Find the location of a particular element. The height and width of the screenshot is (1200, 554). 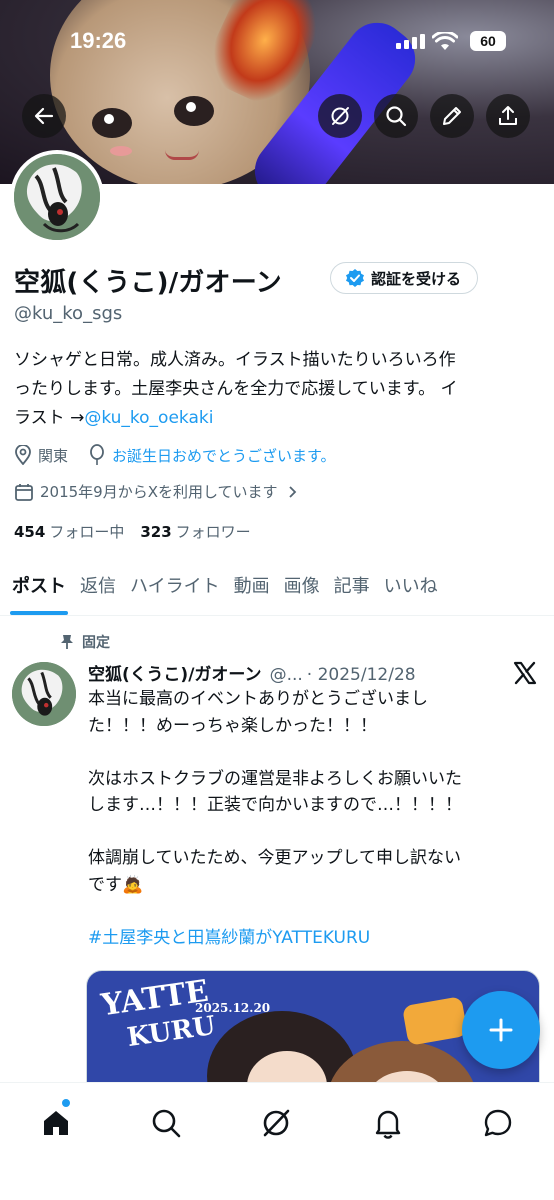

chat-bubble-icon is located at coordinates (498, 1123).